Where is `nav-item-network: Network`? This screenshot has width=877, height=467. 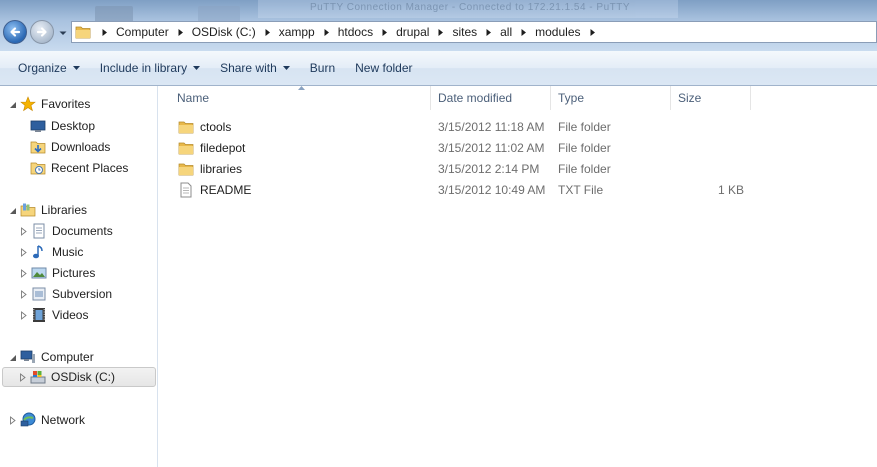
nav-item-network: Network is located at coordinates (46, 420).